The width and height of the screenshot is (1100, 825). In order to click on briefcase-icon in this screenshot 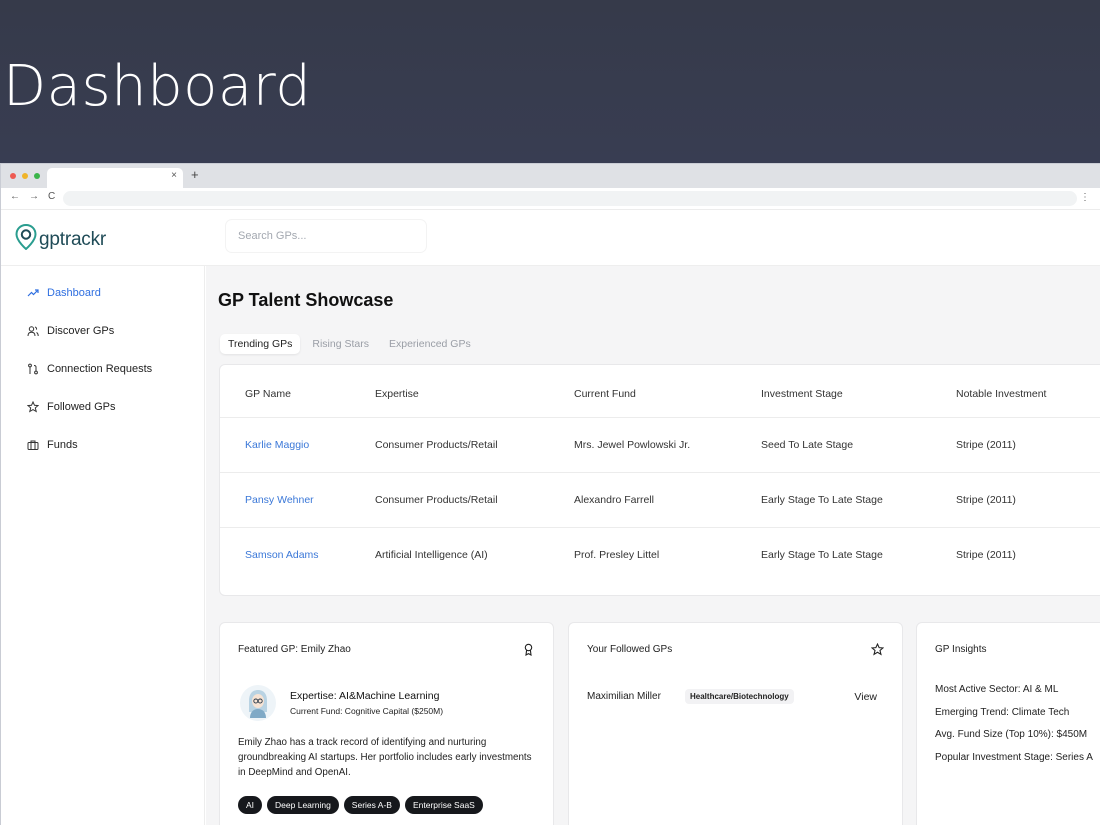, I will do `click(33, 445)`.